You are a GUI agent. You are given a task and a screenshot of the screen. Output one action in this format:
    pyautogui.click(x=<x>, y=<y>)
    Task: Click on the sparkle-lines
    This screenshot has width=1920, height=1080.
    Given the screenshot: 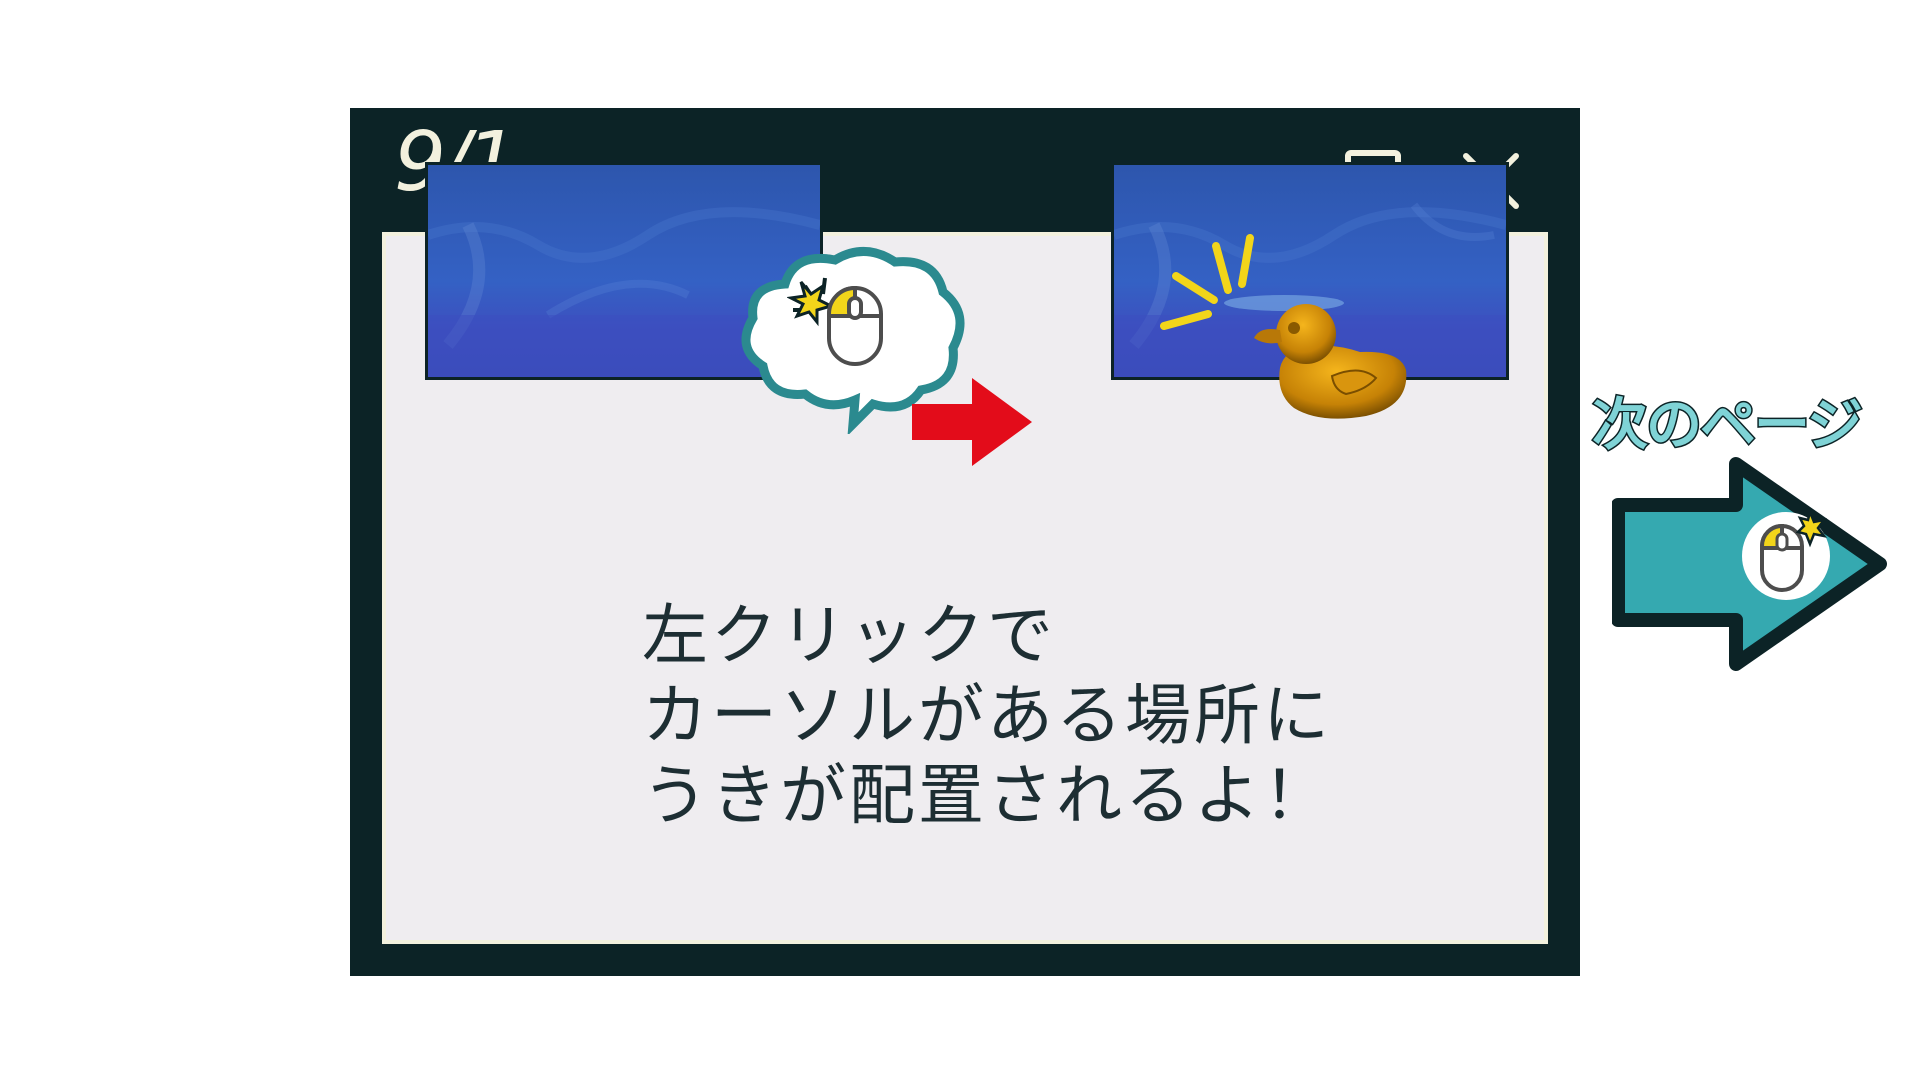 What is the action you would take?
    pyautogui.click(x=1210, y=296)
    